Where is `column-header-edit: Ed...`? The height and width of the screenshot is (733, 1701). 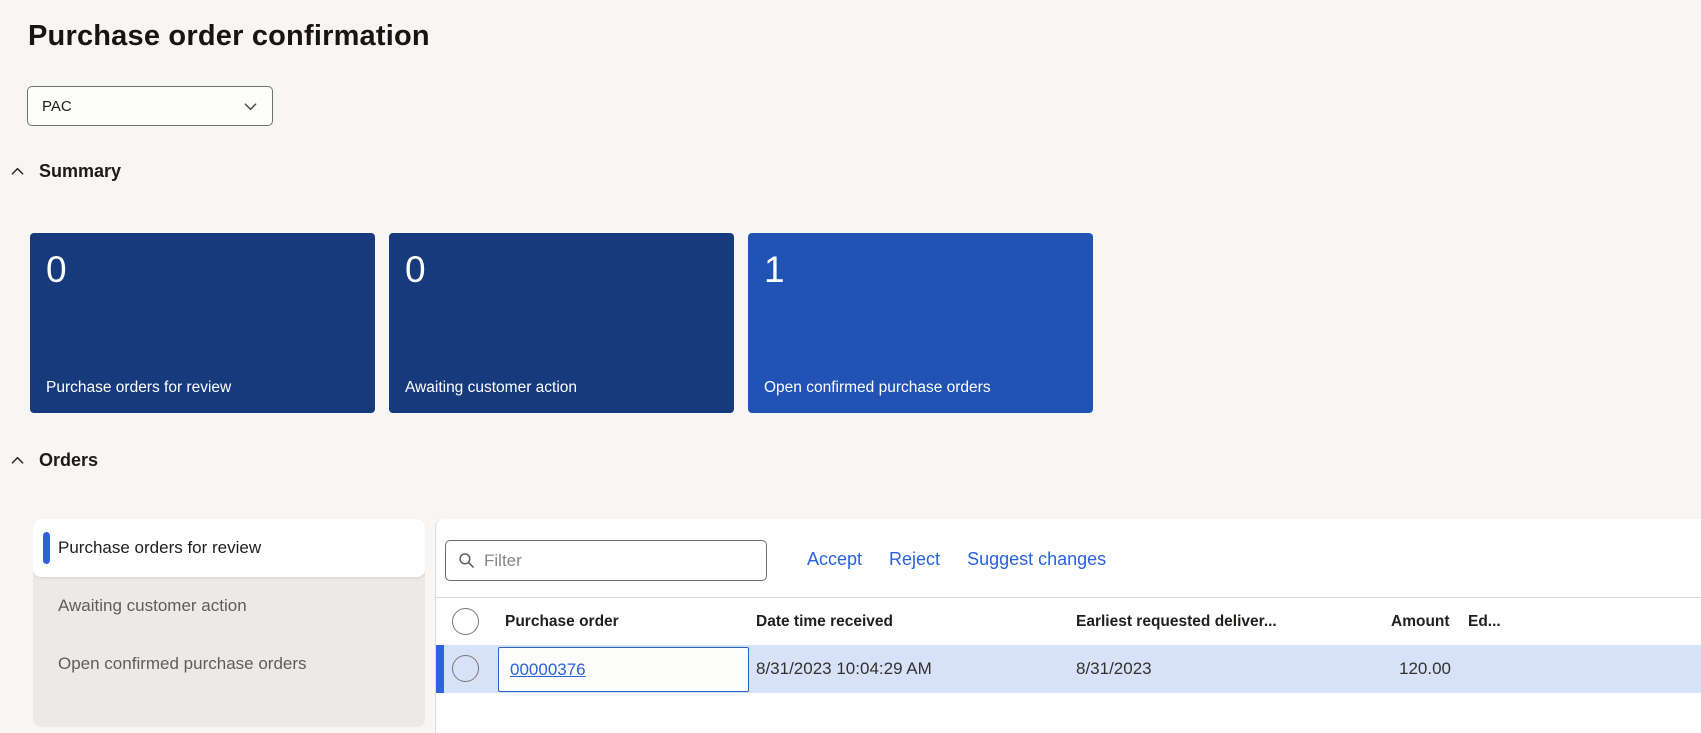
column-header-edit: Ed... is located at coordinates (1484, 621).